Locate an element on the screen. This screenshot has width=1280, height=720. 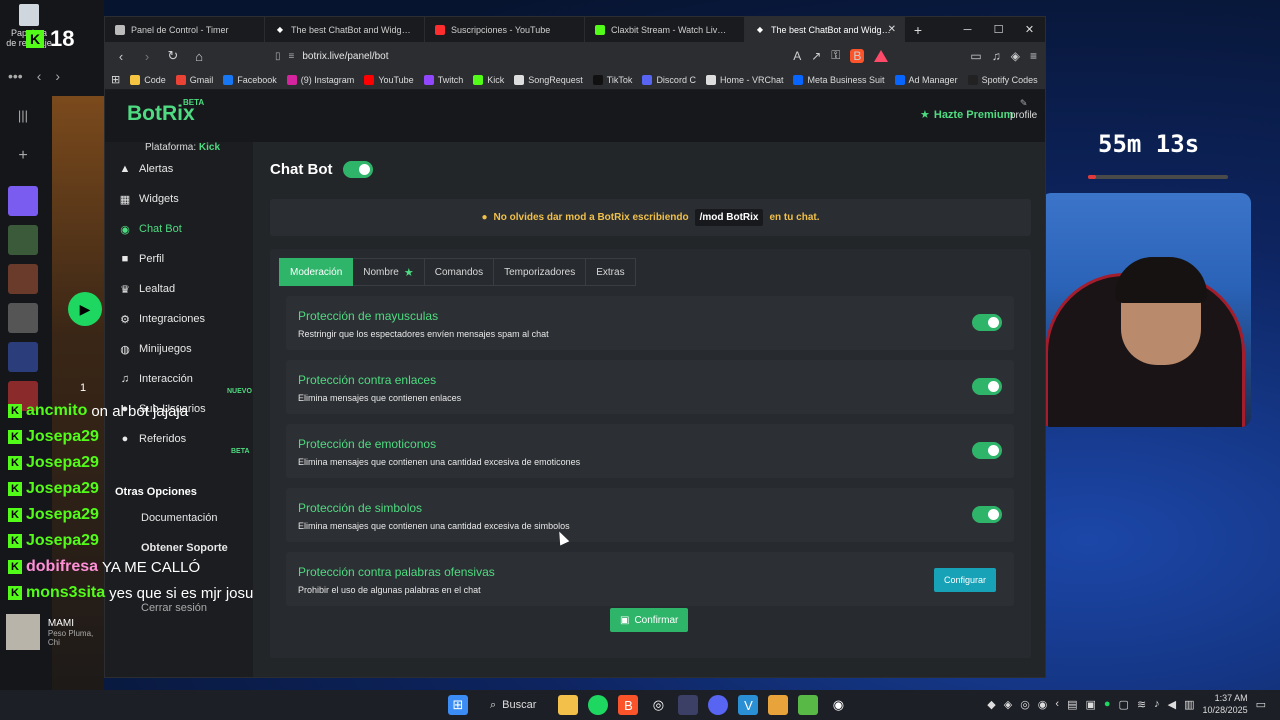
sidebar-item: ◉ Chat Bot is located at coordinates (179, 229).